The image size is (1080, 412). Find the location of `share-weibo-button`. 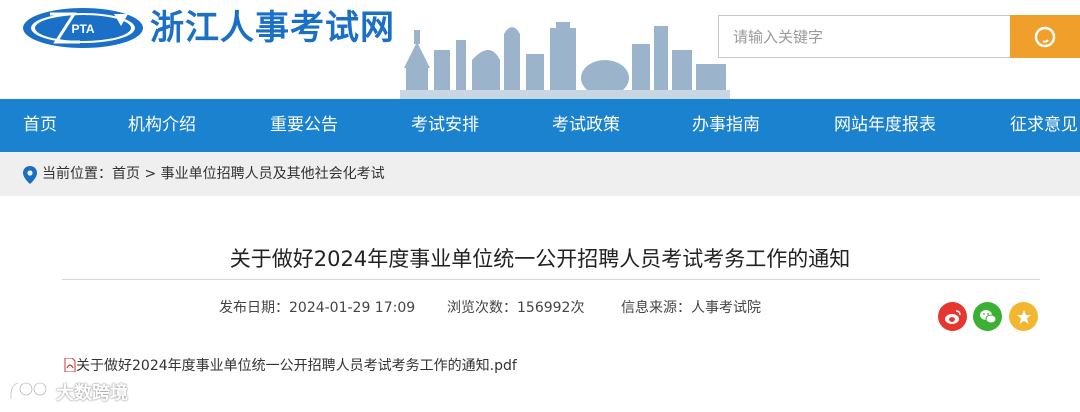

share-weibo-button is located at coordinates (952, 316).